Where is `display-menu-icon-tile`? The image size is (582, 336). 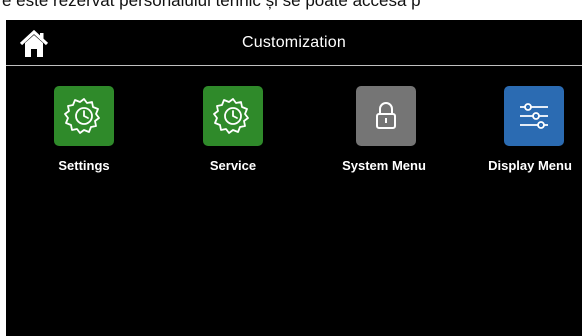
display-menu-icon-tile is located at coordinates (534, 116).